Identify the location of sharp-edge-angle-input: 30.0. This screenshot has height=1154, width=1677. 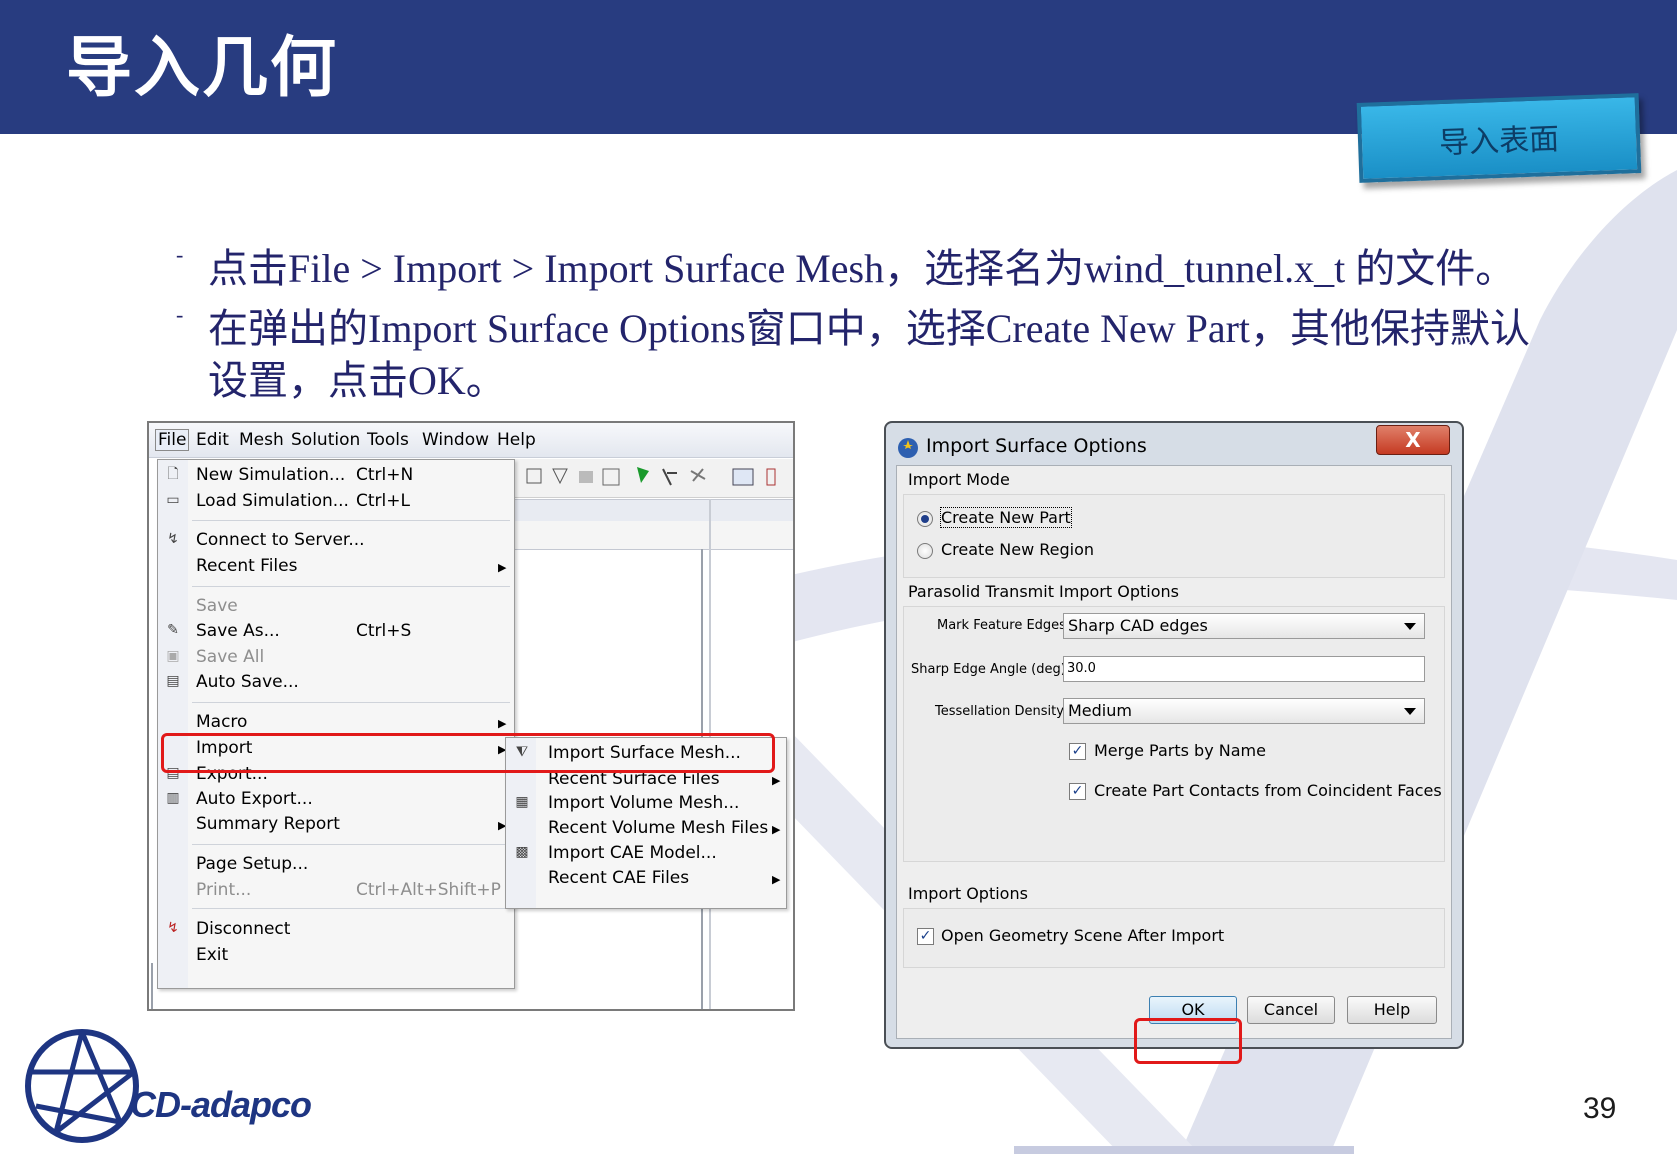
(1244, 669).